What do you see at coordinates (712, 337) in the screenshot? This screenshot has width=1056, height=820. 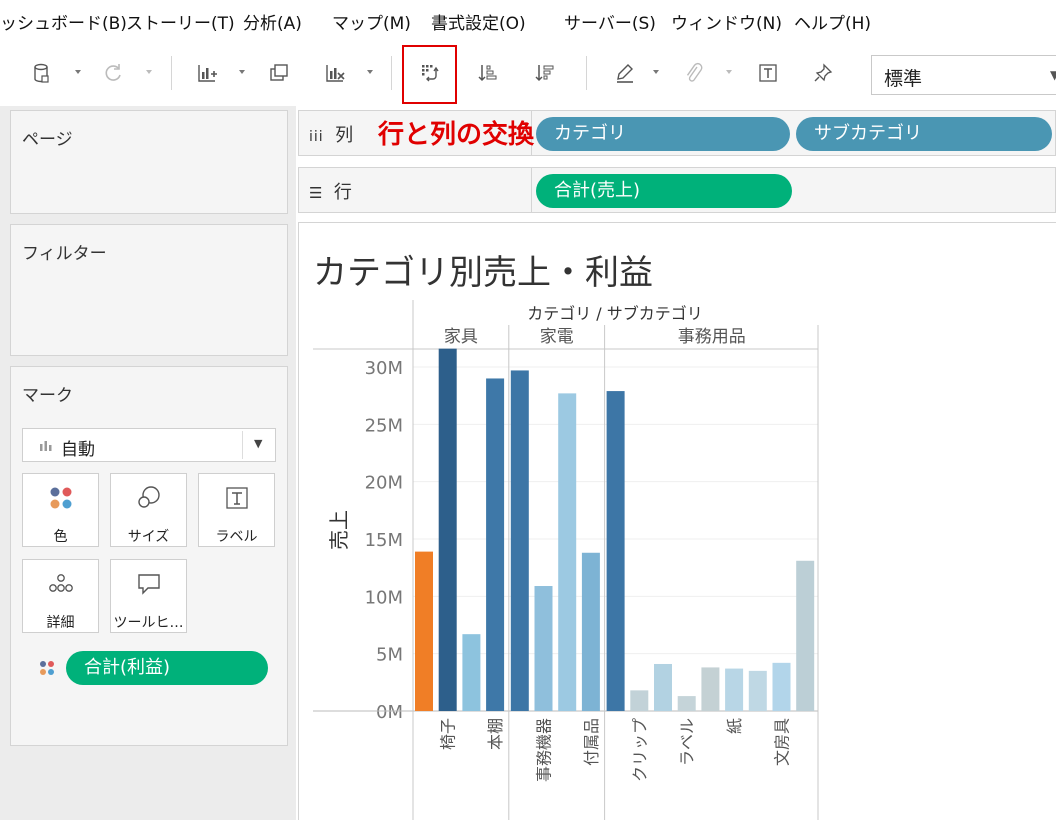 I see `group-header-label: 事務用品` at bounding box center [712, 337].